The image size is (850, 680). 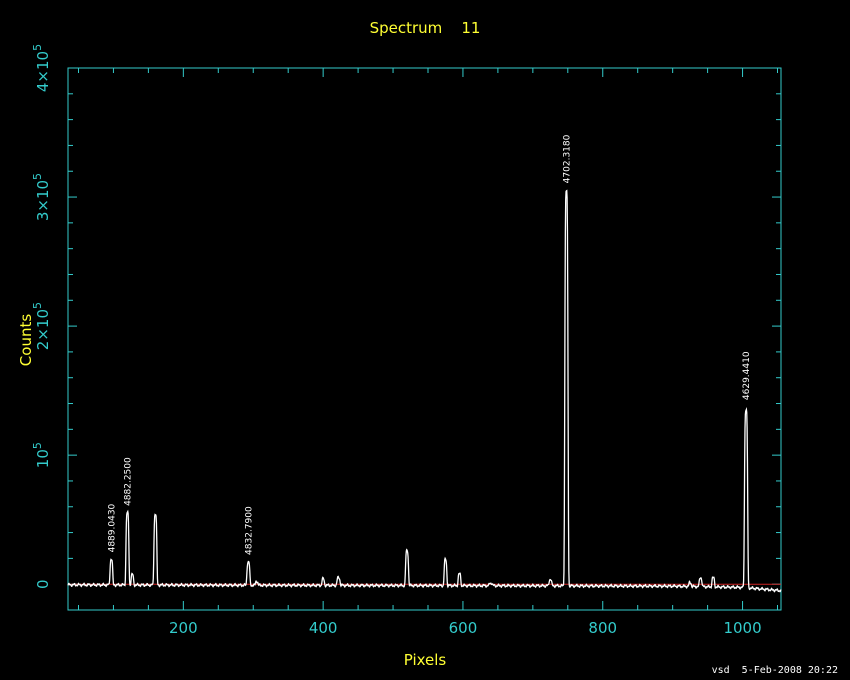 What do you see at coordinates (249, 530) in the screenshot?
I see `peak-annotation: 4832.7900` at bounding box center [249, 530].